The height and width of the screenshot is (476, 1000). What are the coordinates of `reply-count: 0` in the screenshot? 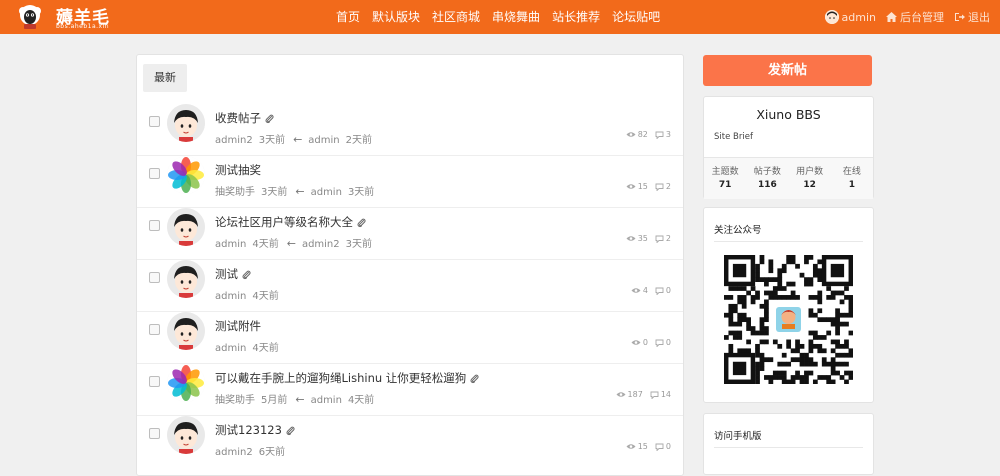 It's located at (663, 342).